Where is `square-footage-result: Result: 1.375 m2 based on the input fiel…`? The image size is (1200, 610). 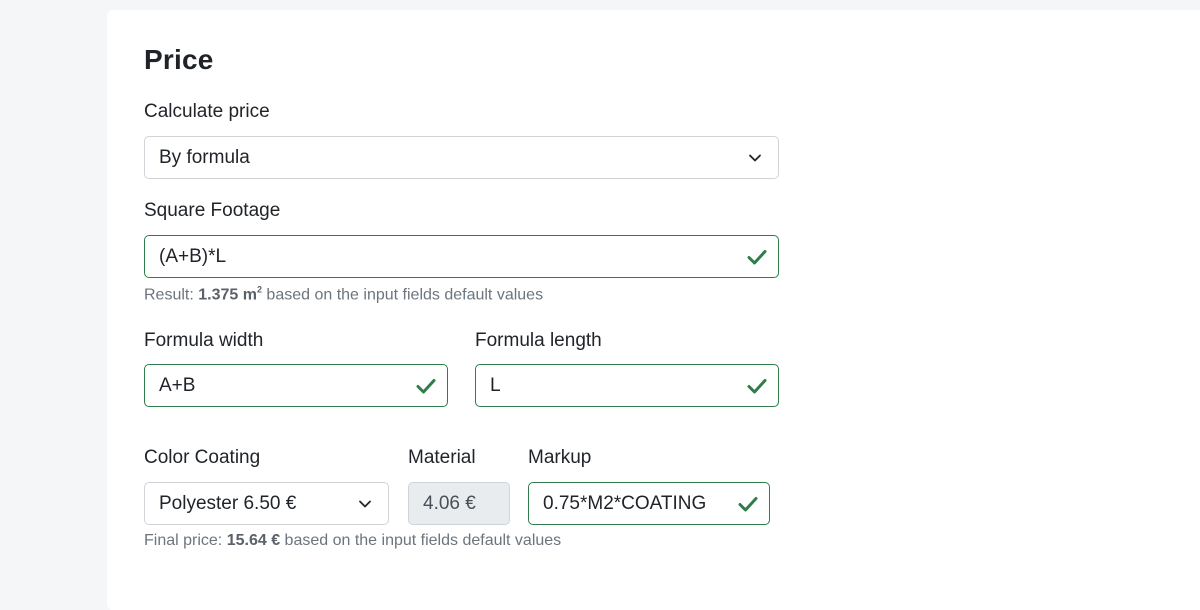 square-footage-result: Result: 1.375 m2 based on the input fiel… is located at coordinates (343, 294).